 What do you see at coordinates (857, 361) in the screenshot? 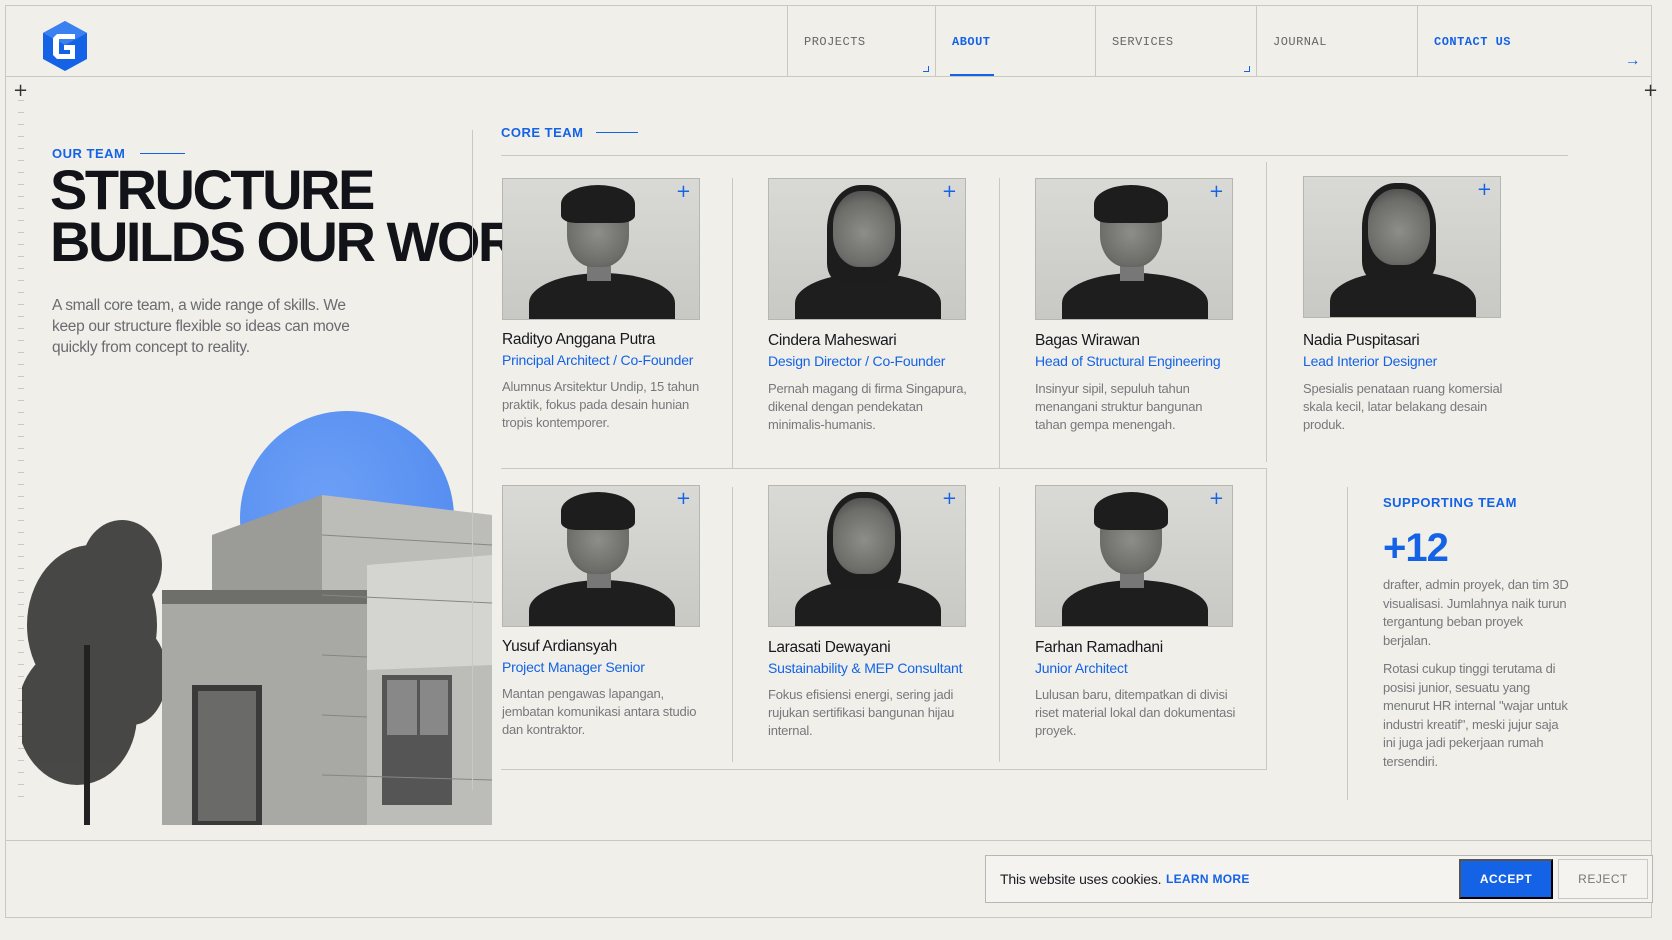
I see `member-role: Design Director / Co-Founder` at bounding box center [857, 361].